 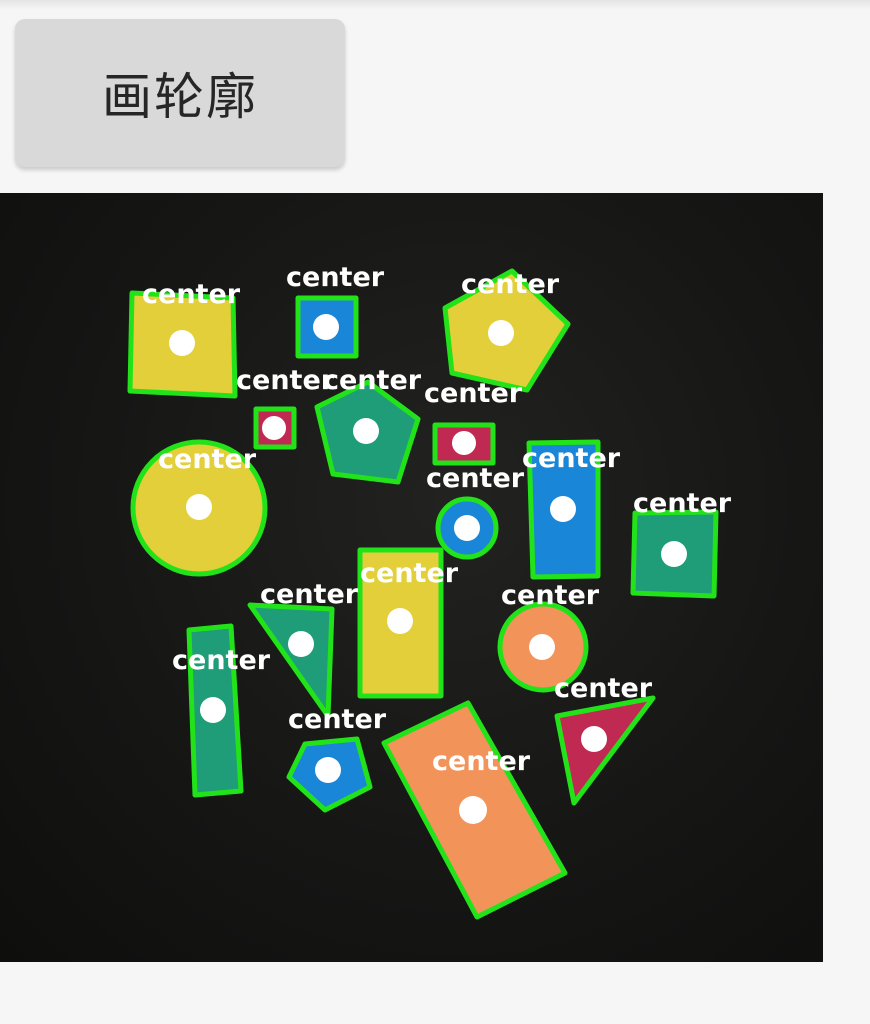 I want to click on draw-contours-button: 画轮廓, so click(x=180, y=93).